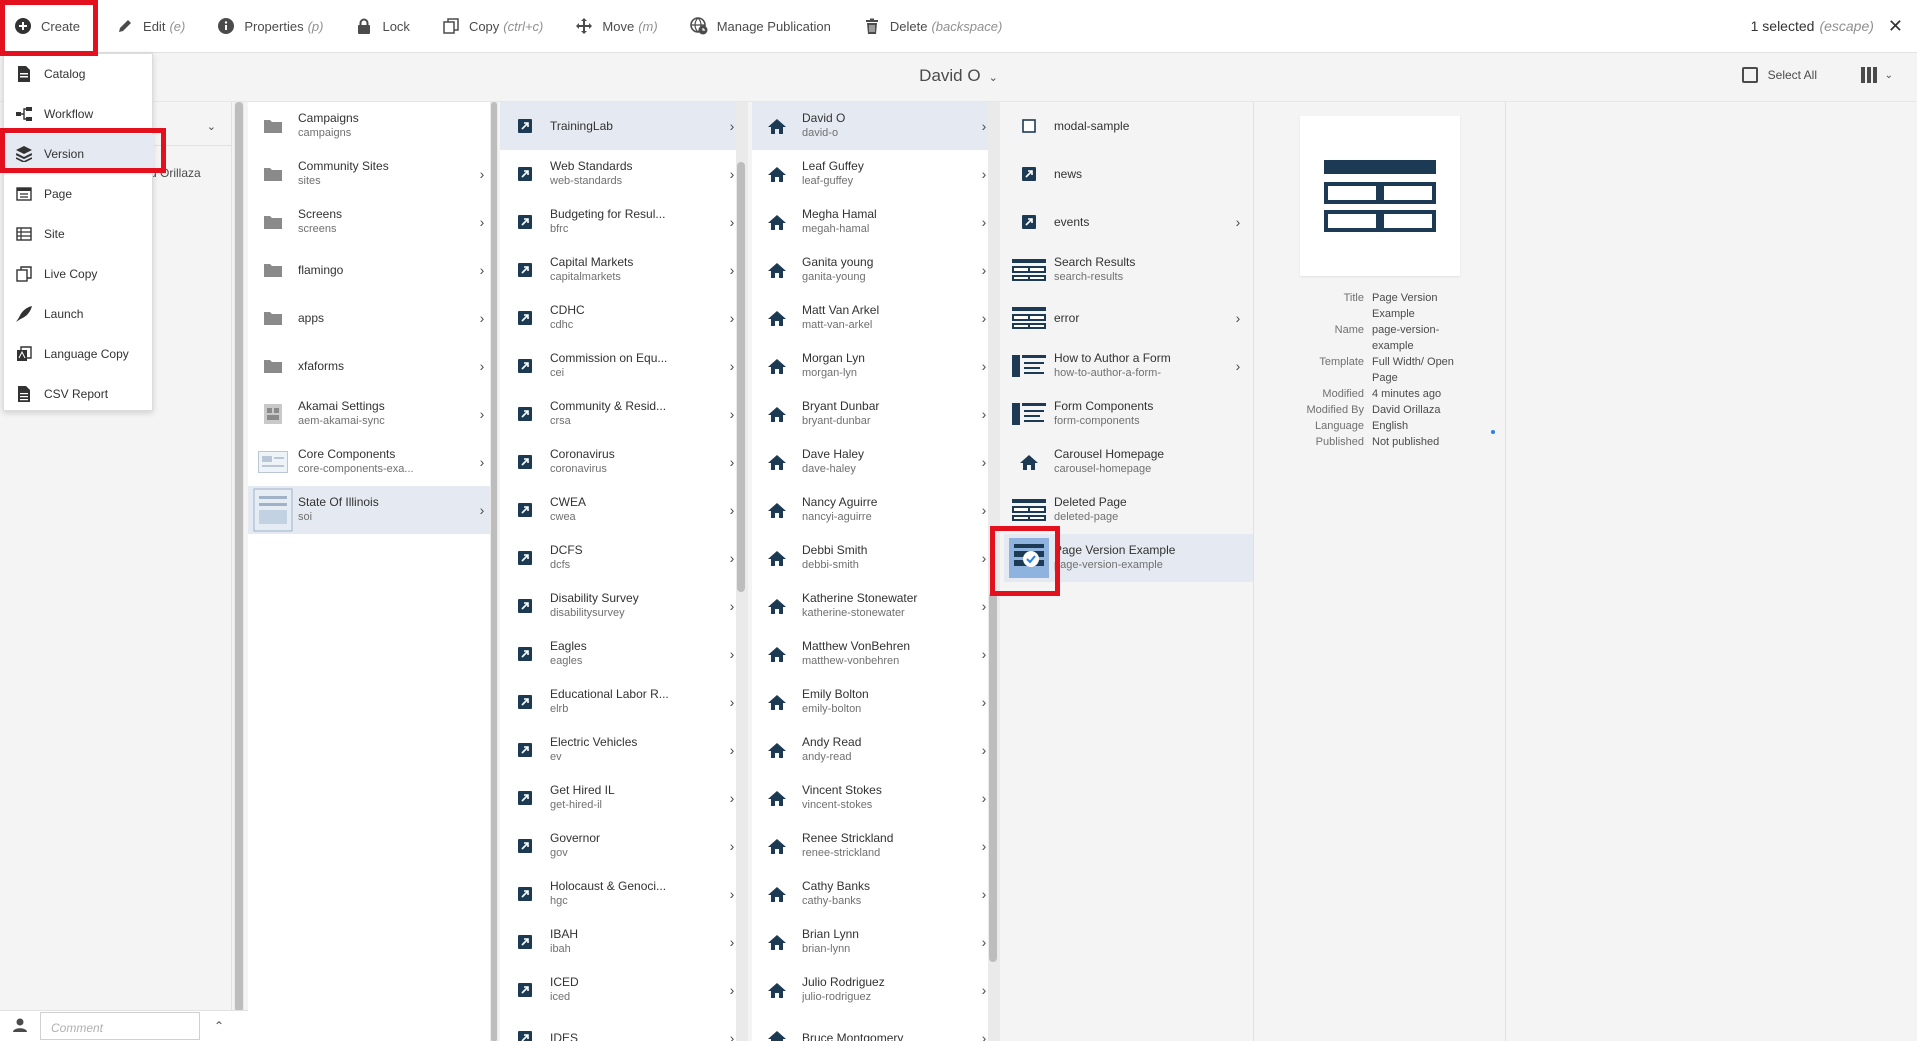 The width and height of the screenshot is (1917, 1041). Describe the element at coordinates (885, 558) in the screenshot. I see `item-text: Debbi Smith debbi-smith` at that location.